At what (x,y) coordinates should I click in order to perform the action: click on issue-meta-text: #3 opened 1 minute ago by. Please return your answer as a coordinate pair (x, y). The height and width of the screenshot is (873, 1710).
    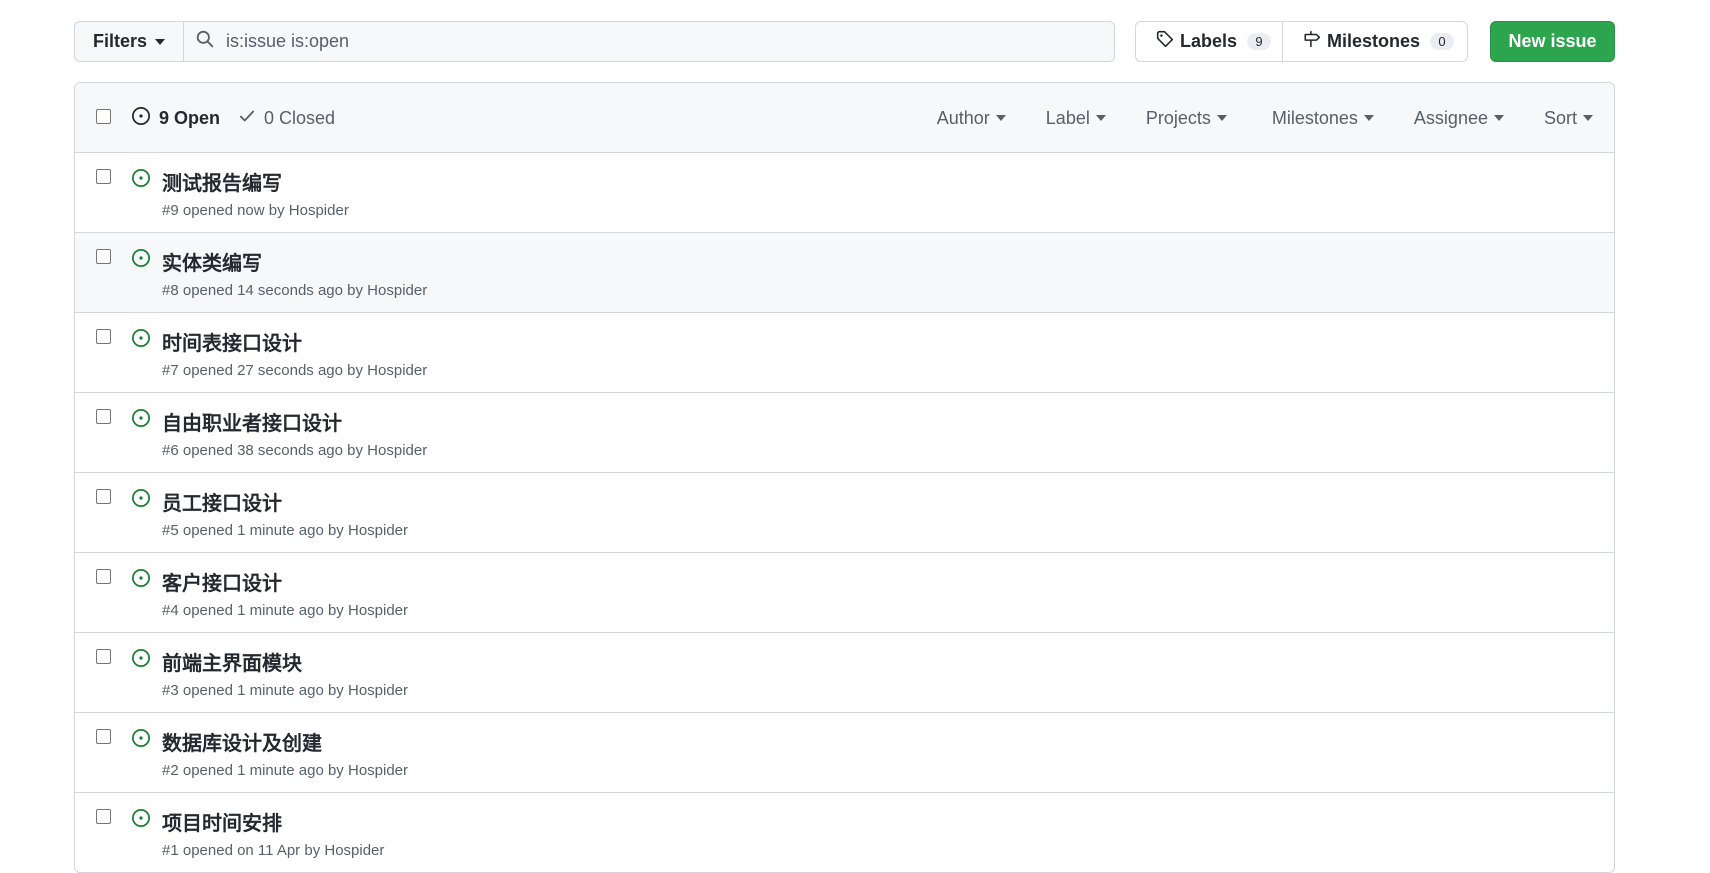
    Looking at the image, I should click on (255, 690).